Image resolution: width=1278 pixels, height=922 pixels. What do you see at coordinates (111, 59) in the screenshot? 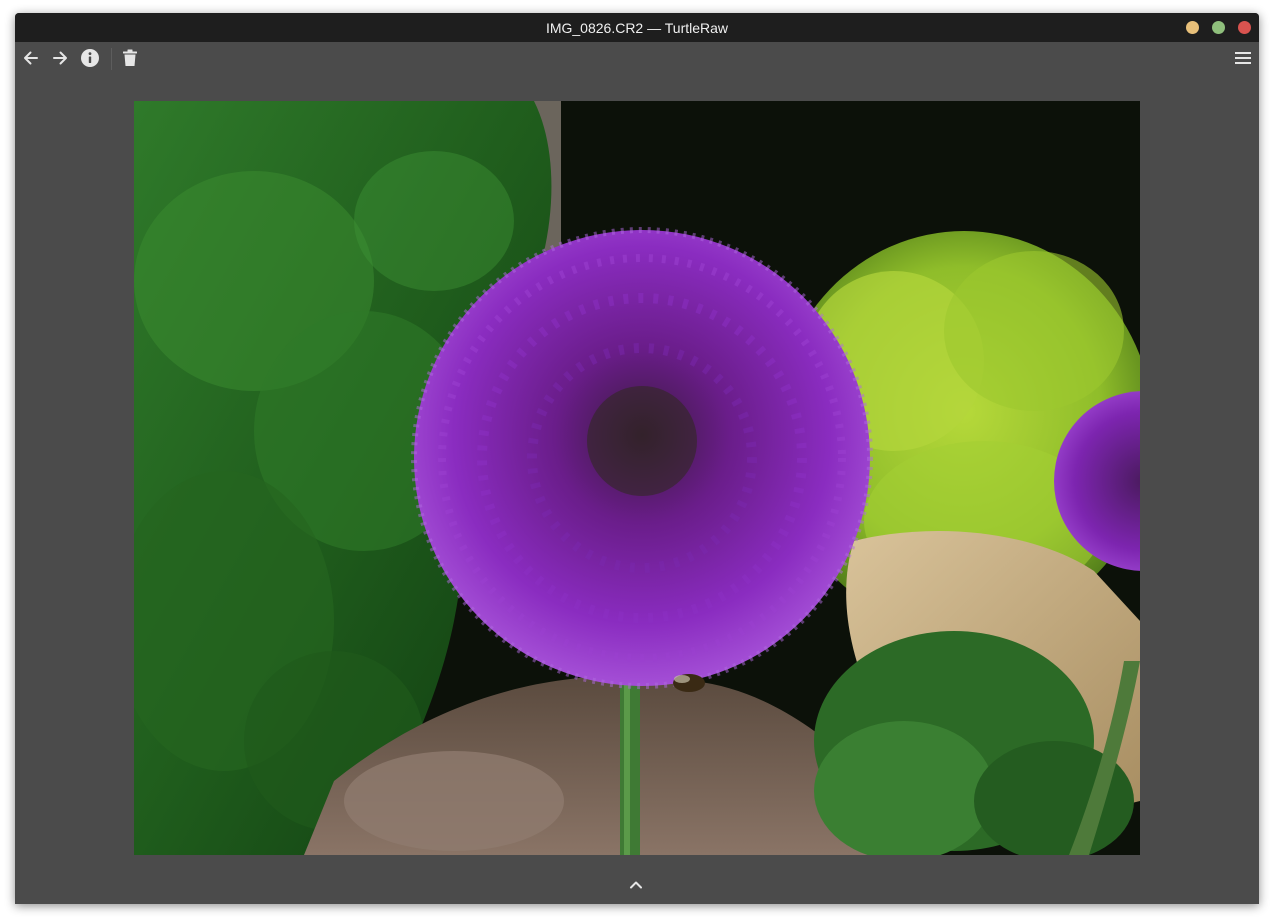
I see `toolbar-separator` at bounding box center [111, 59].